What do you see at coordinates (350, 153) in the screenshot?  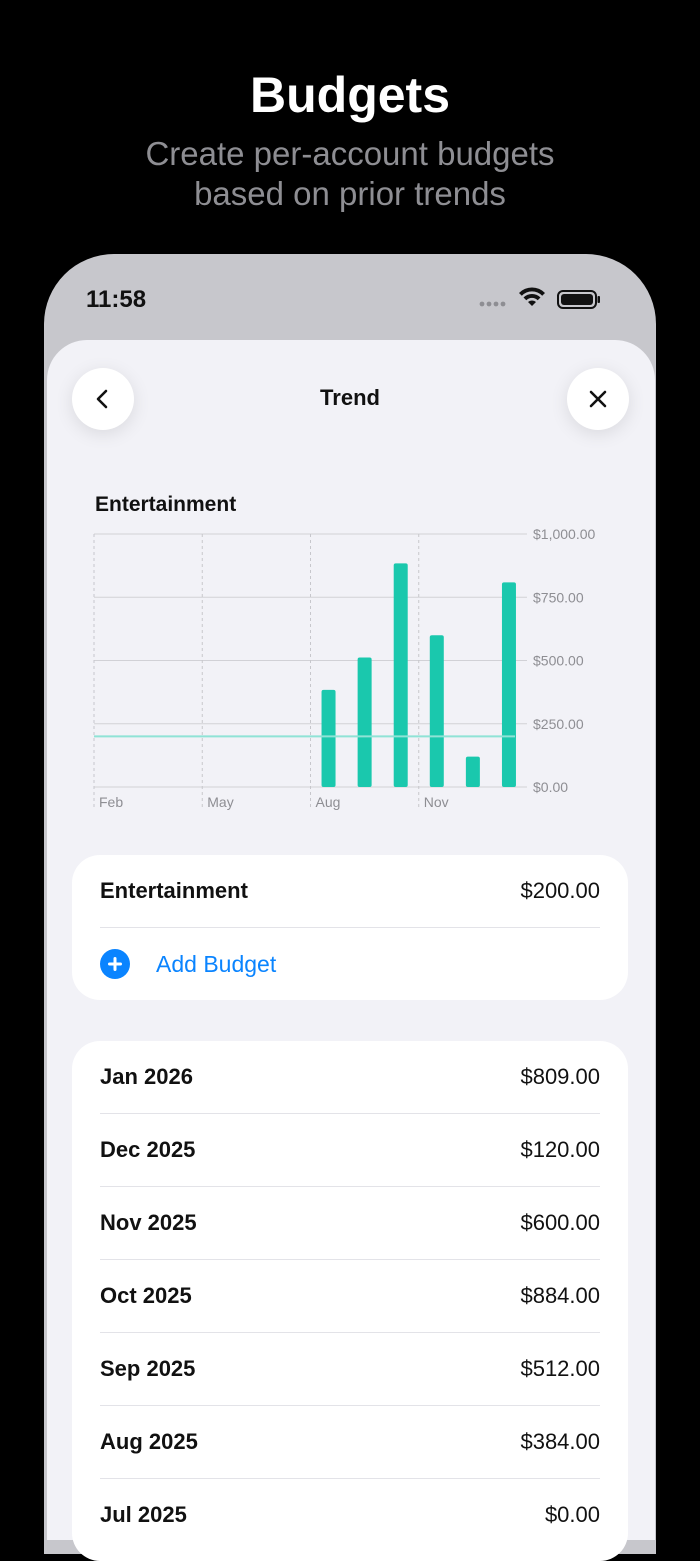 I see `hero-subtitle-line-1: Create per-account budgets` at bounding box center [350, 153].